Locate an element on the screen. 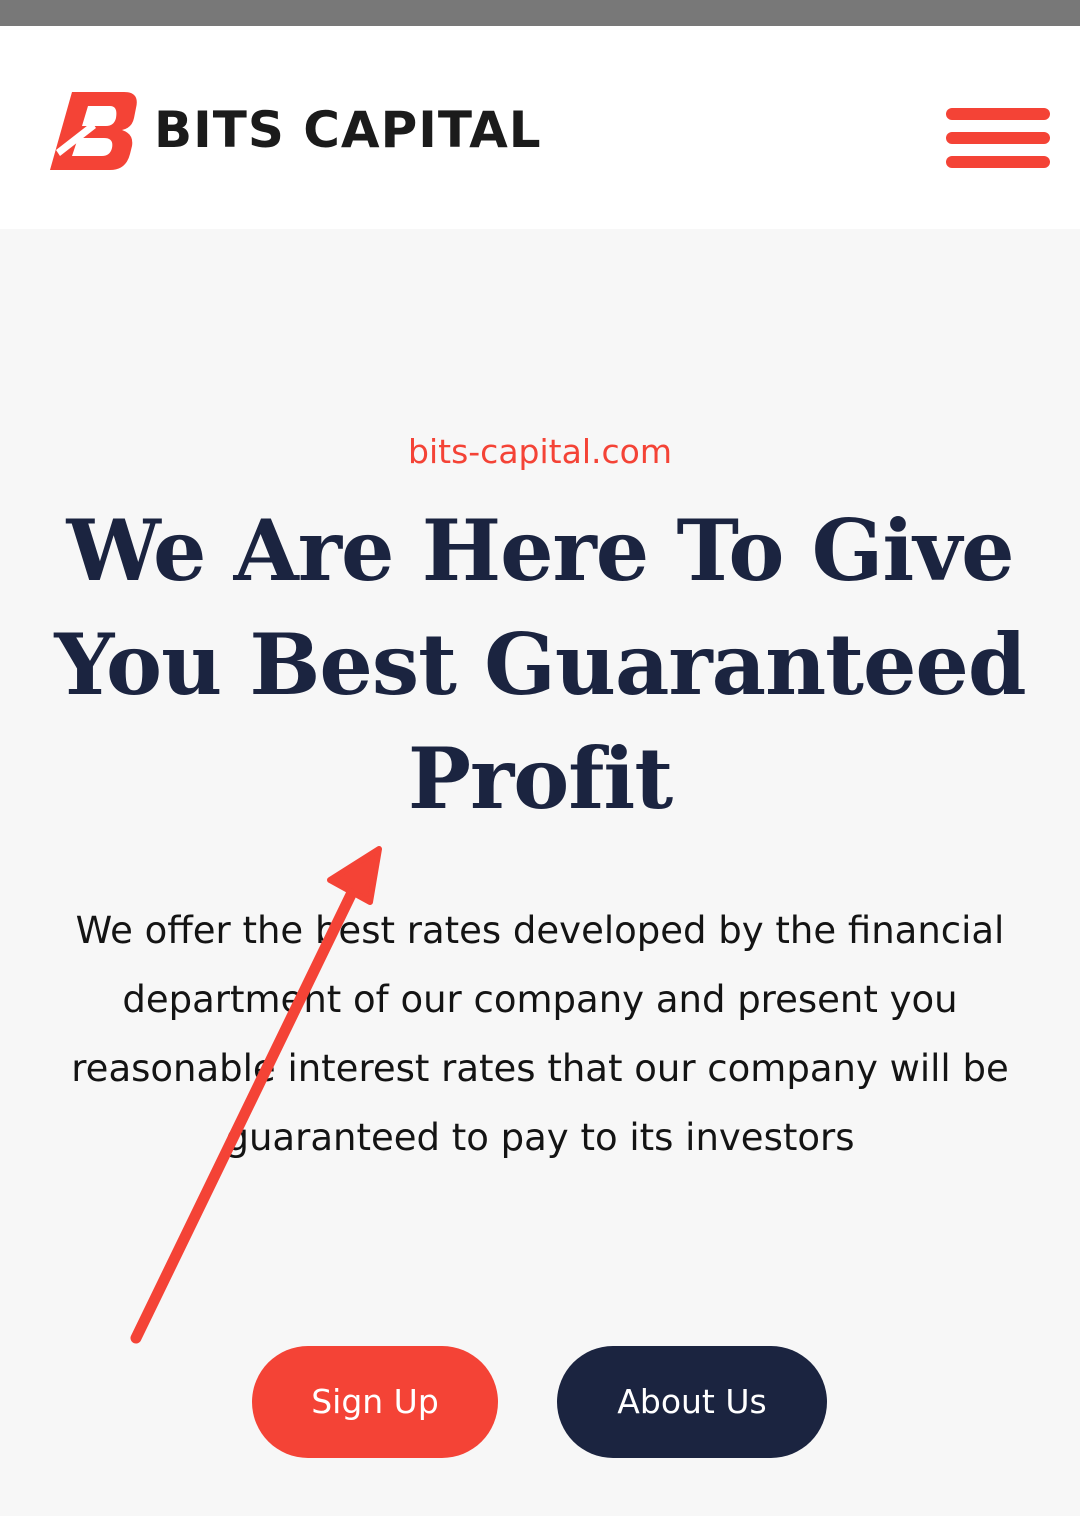 This screenshot has width=1080, height=1516. brand-name: BITS CAPITAL is located at coordinates (348, 130).